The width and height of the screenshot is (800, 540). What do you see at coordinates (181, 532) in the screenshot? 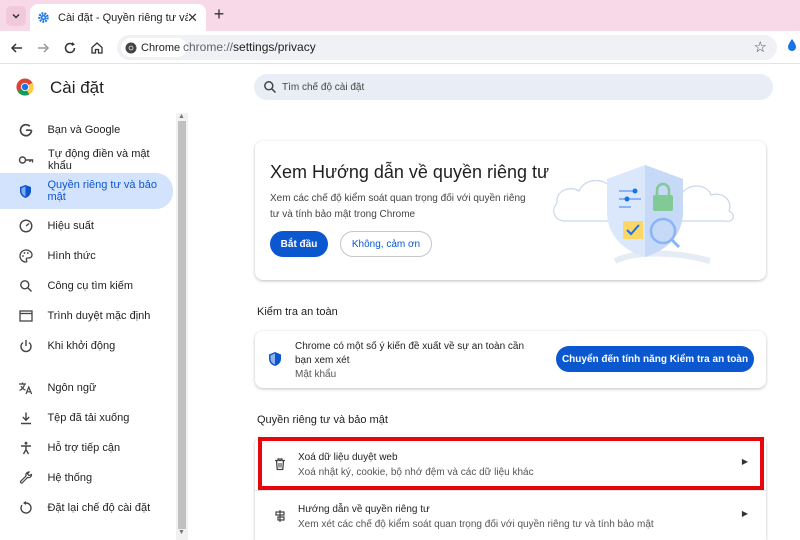
I see `scroll-down-arrow-icon: ▼` at bounding box center [181, 532].